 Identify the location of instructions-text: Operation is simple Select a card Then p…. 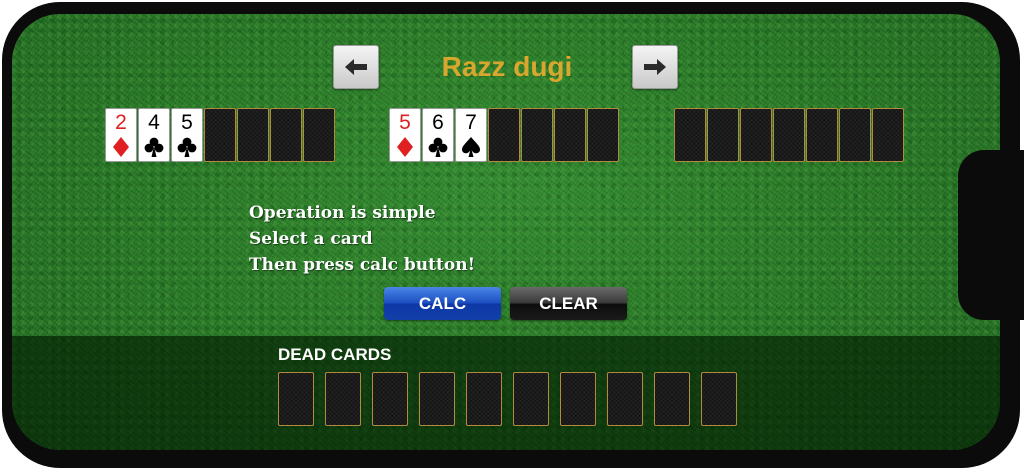
(362, 239).